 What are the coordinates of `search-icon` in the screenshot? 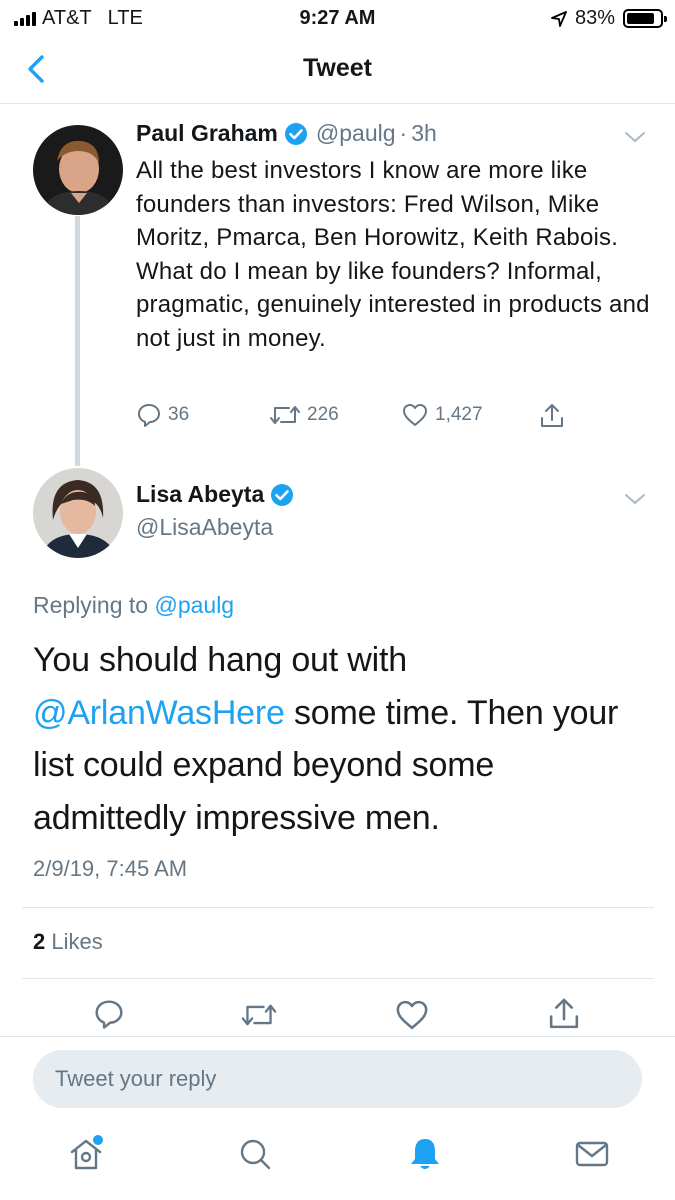 It's located at (255, 1154).